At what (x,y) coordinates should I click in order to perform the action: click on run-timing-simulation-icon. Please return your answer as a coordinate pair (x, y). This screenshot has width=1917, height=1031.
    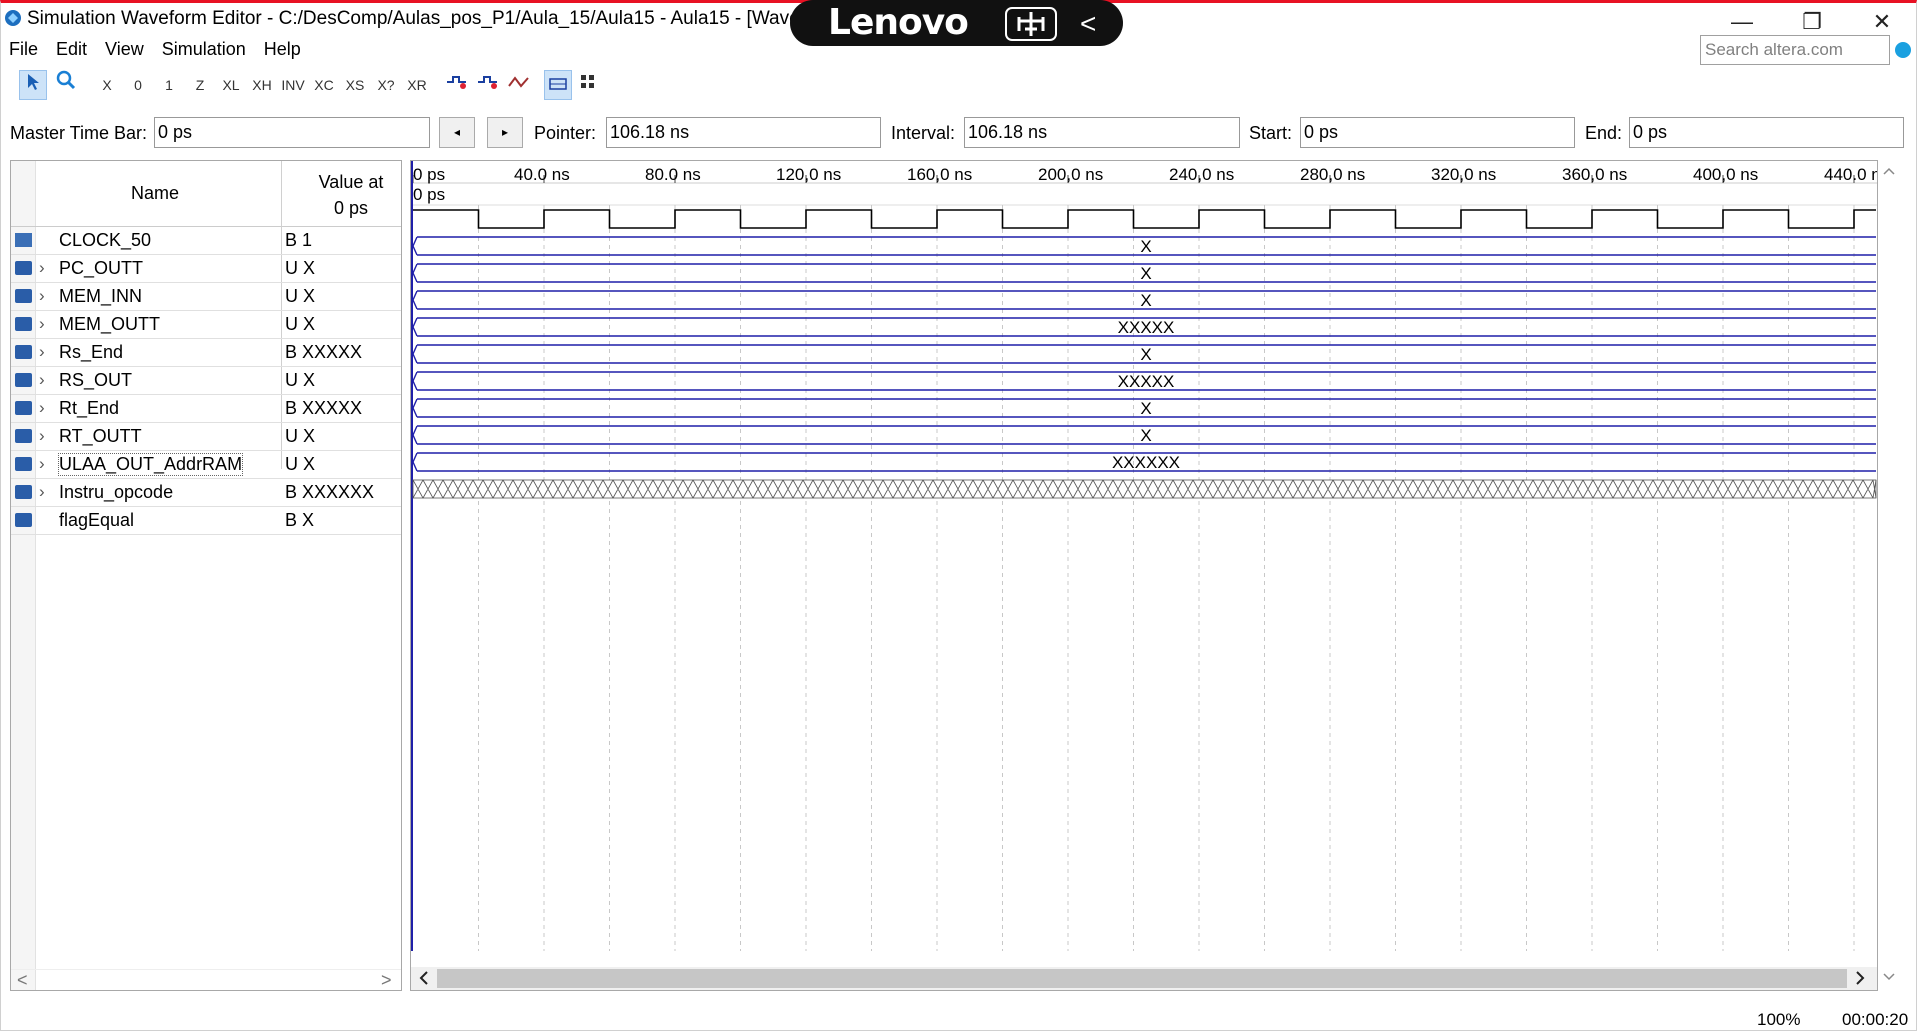
    Looking at the image, I should click on (488, 85).